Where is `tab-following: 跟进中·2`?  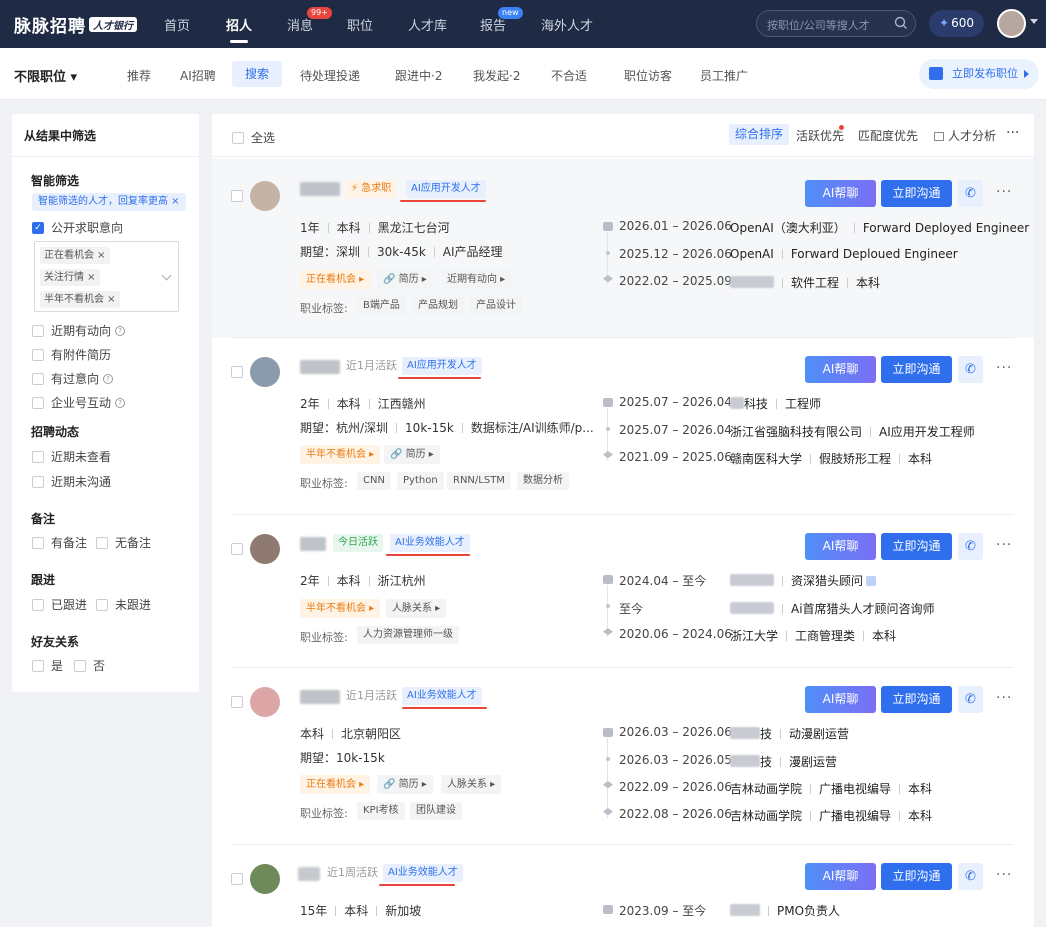
tab-following: 跟进中·2 is located at coordinates (418, 75).